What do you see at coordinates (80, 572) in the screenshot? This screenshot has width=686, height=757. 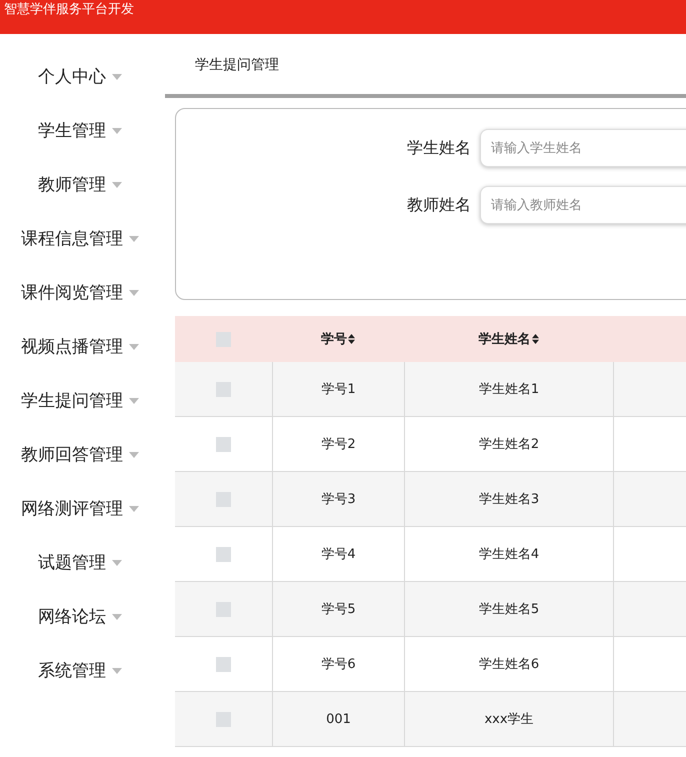 I see `sidebar-item: 试题管理` at bounding box center [80, 572].